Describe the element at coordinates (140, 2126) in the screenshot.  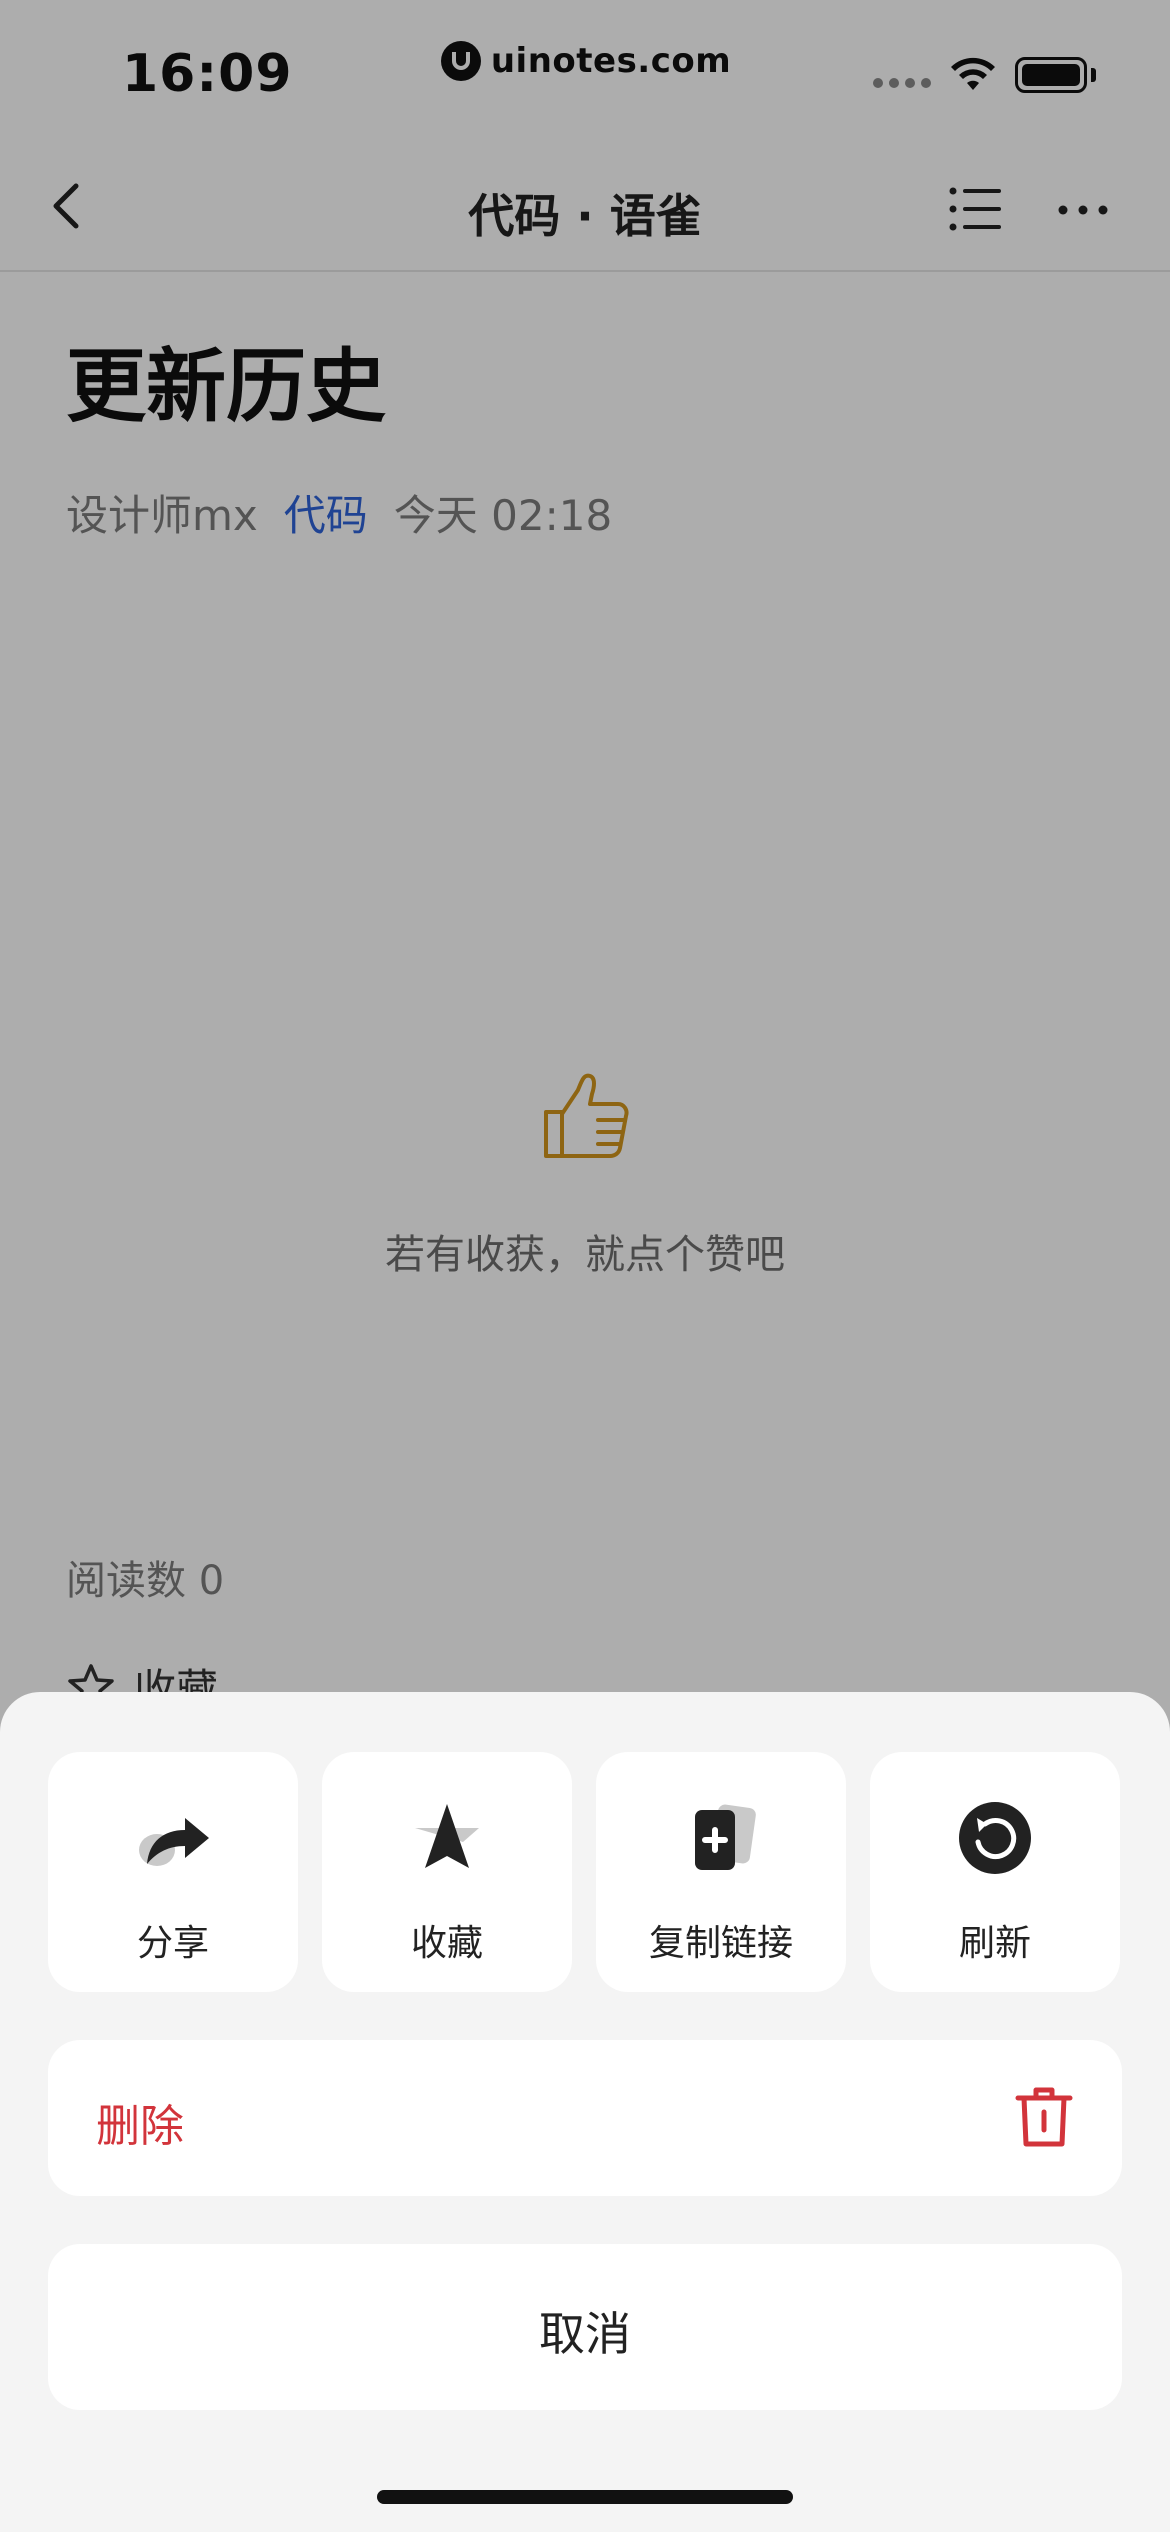
I see `delete-label: 删除` at that location.